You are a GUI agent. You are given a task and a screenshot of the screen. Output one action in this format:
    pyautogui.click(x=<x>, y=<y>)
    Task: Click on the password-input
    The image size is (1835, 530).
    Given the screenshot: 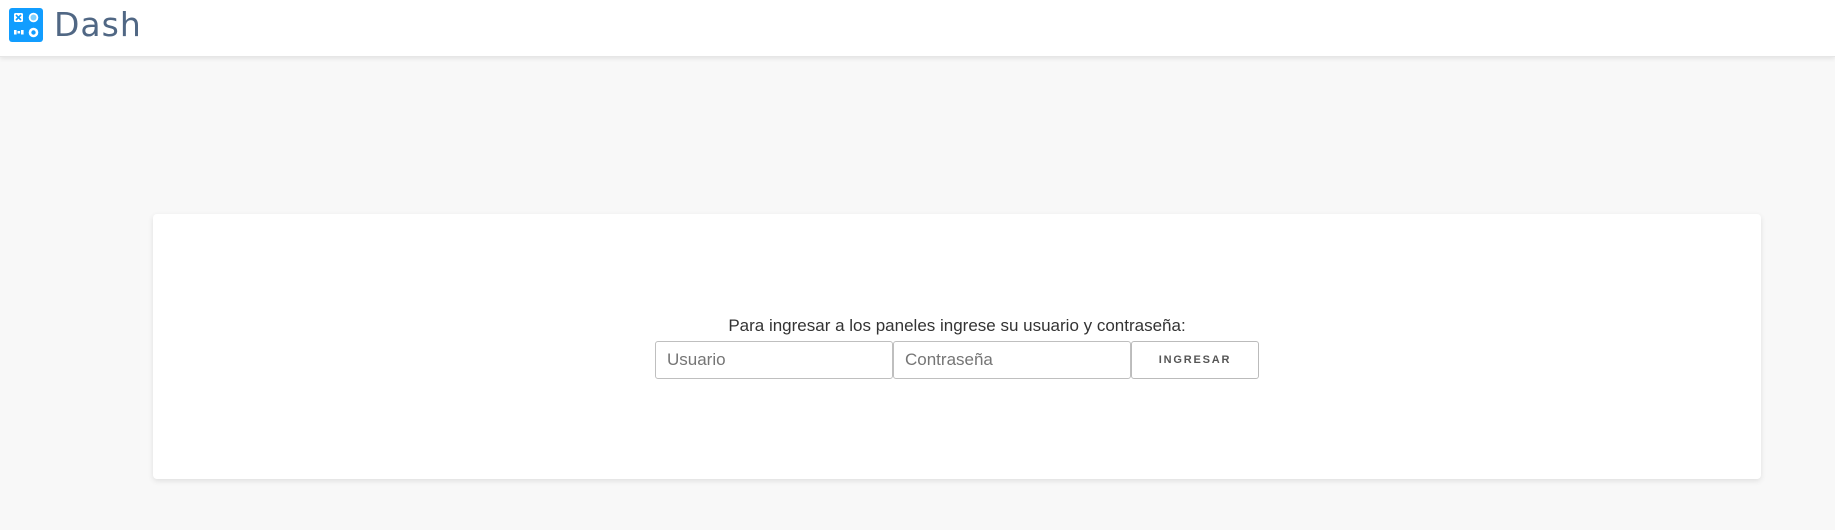 What is the action you would take?
    pyautogui.click(x=1012, y=360)
    